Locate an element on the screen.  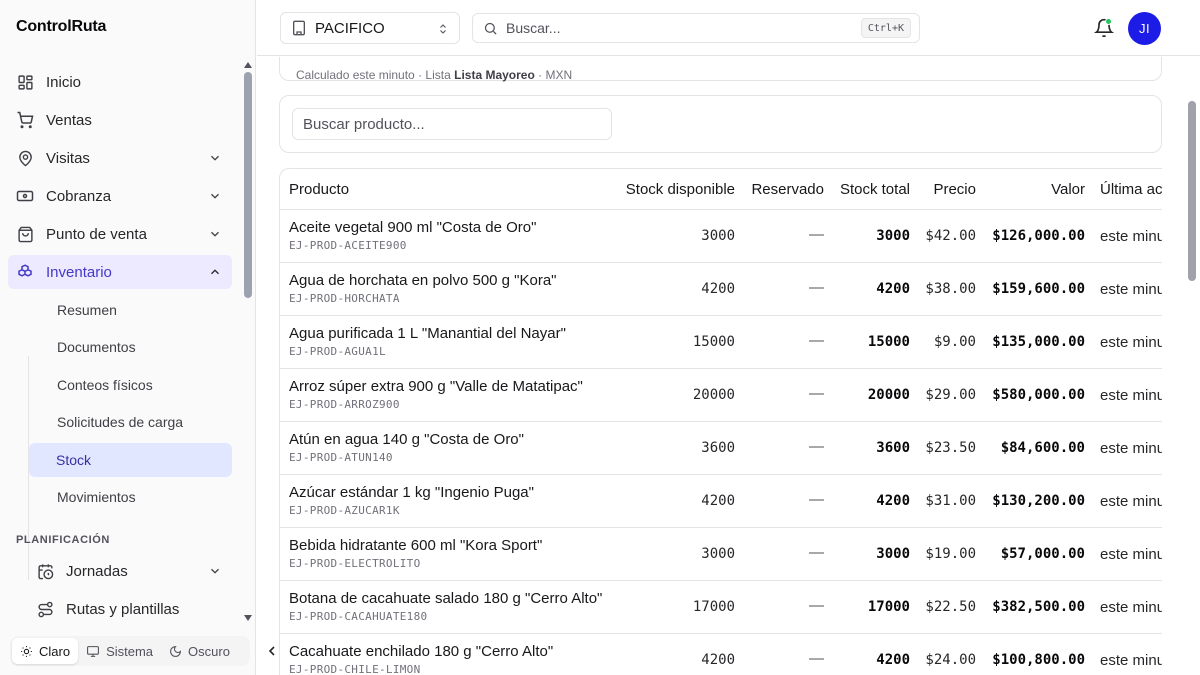
sidebar-subitem-resumen: Resumen is located at coordinates (130, 310).